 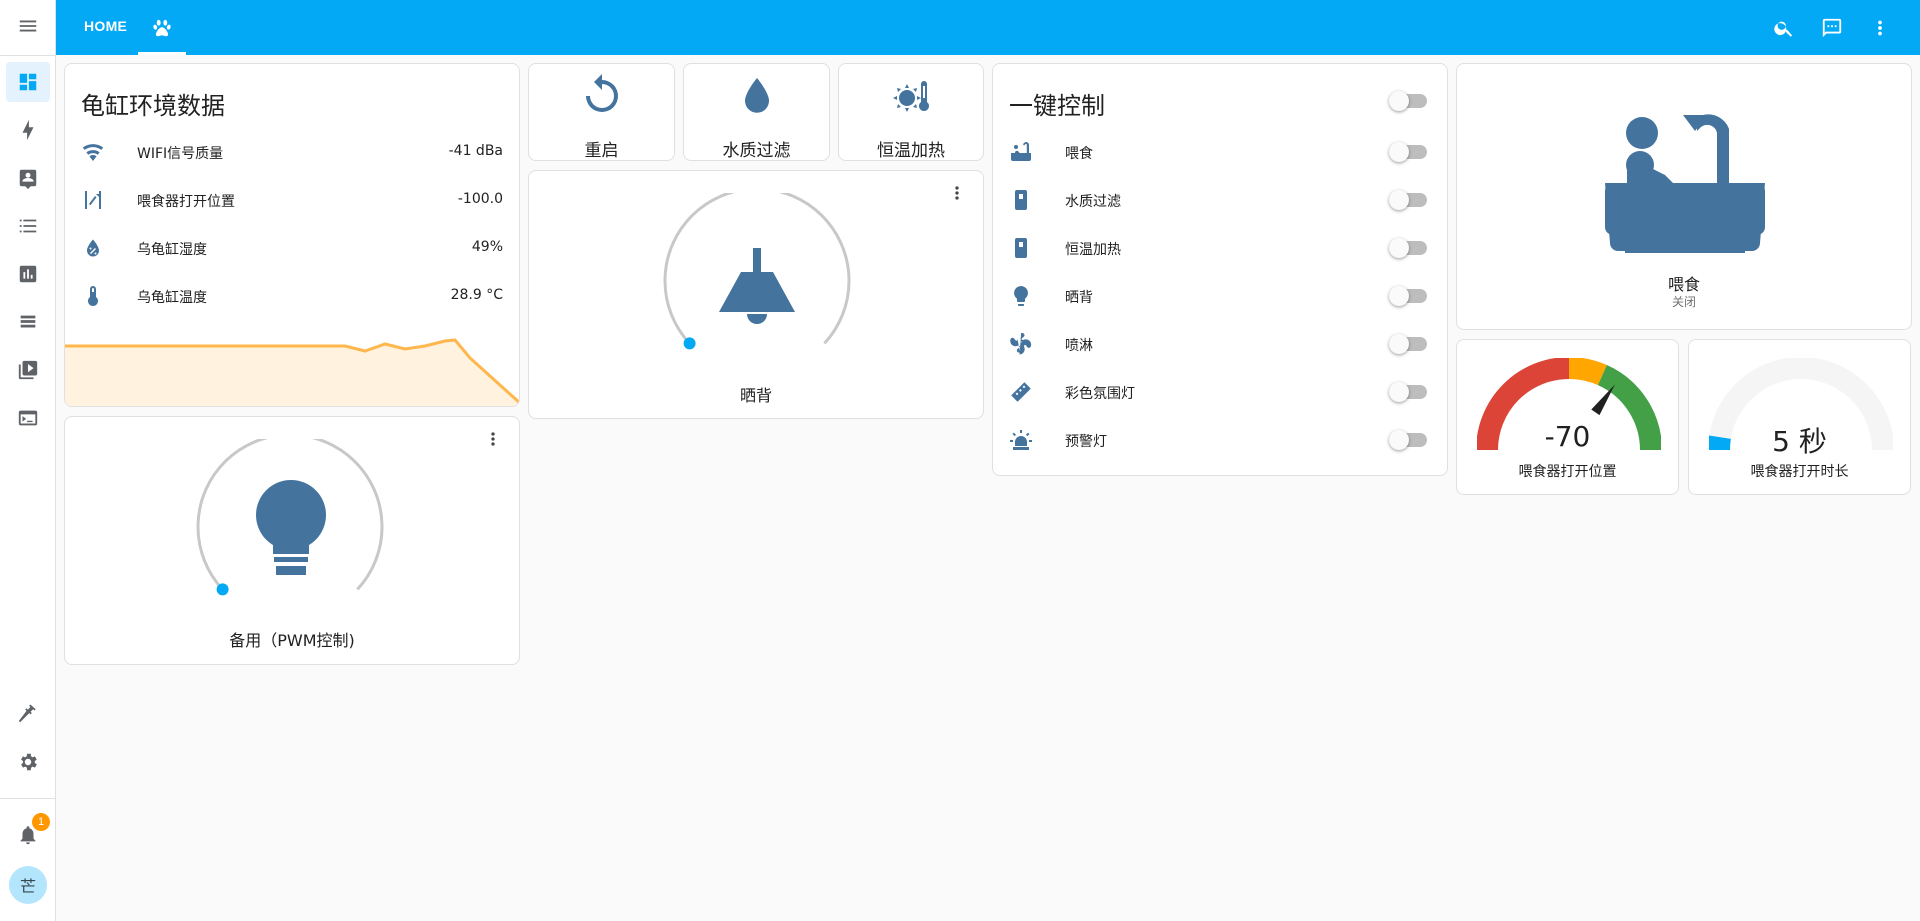 I want to click on gauge-card-feeder-position: -70 喂食器打开位置, so click(x=1567, y=417).